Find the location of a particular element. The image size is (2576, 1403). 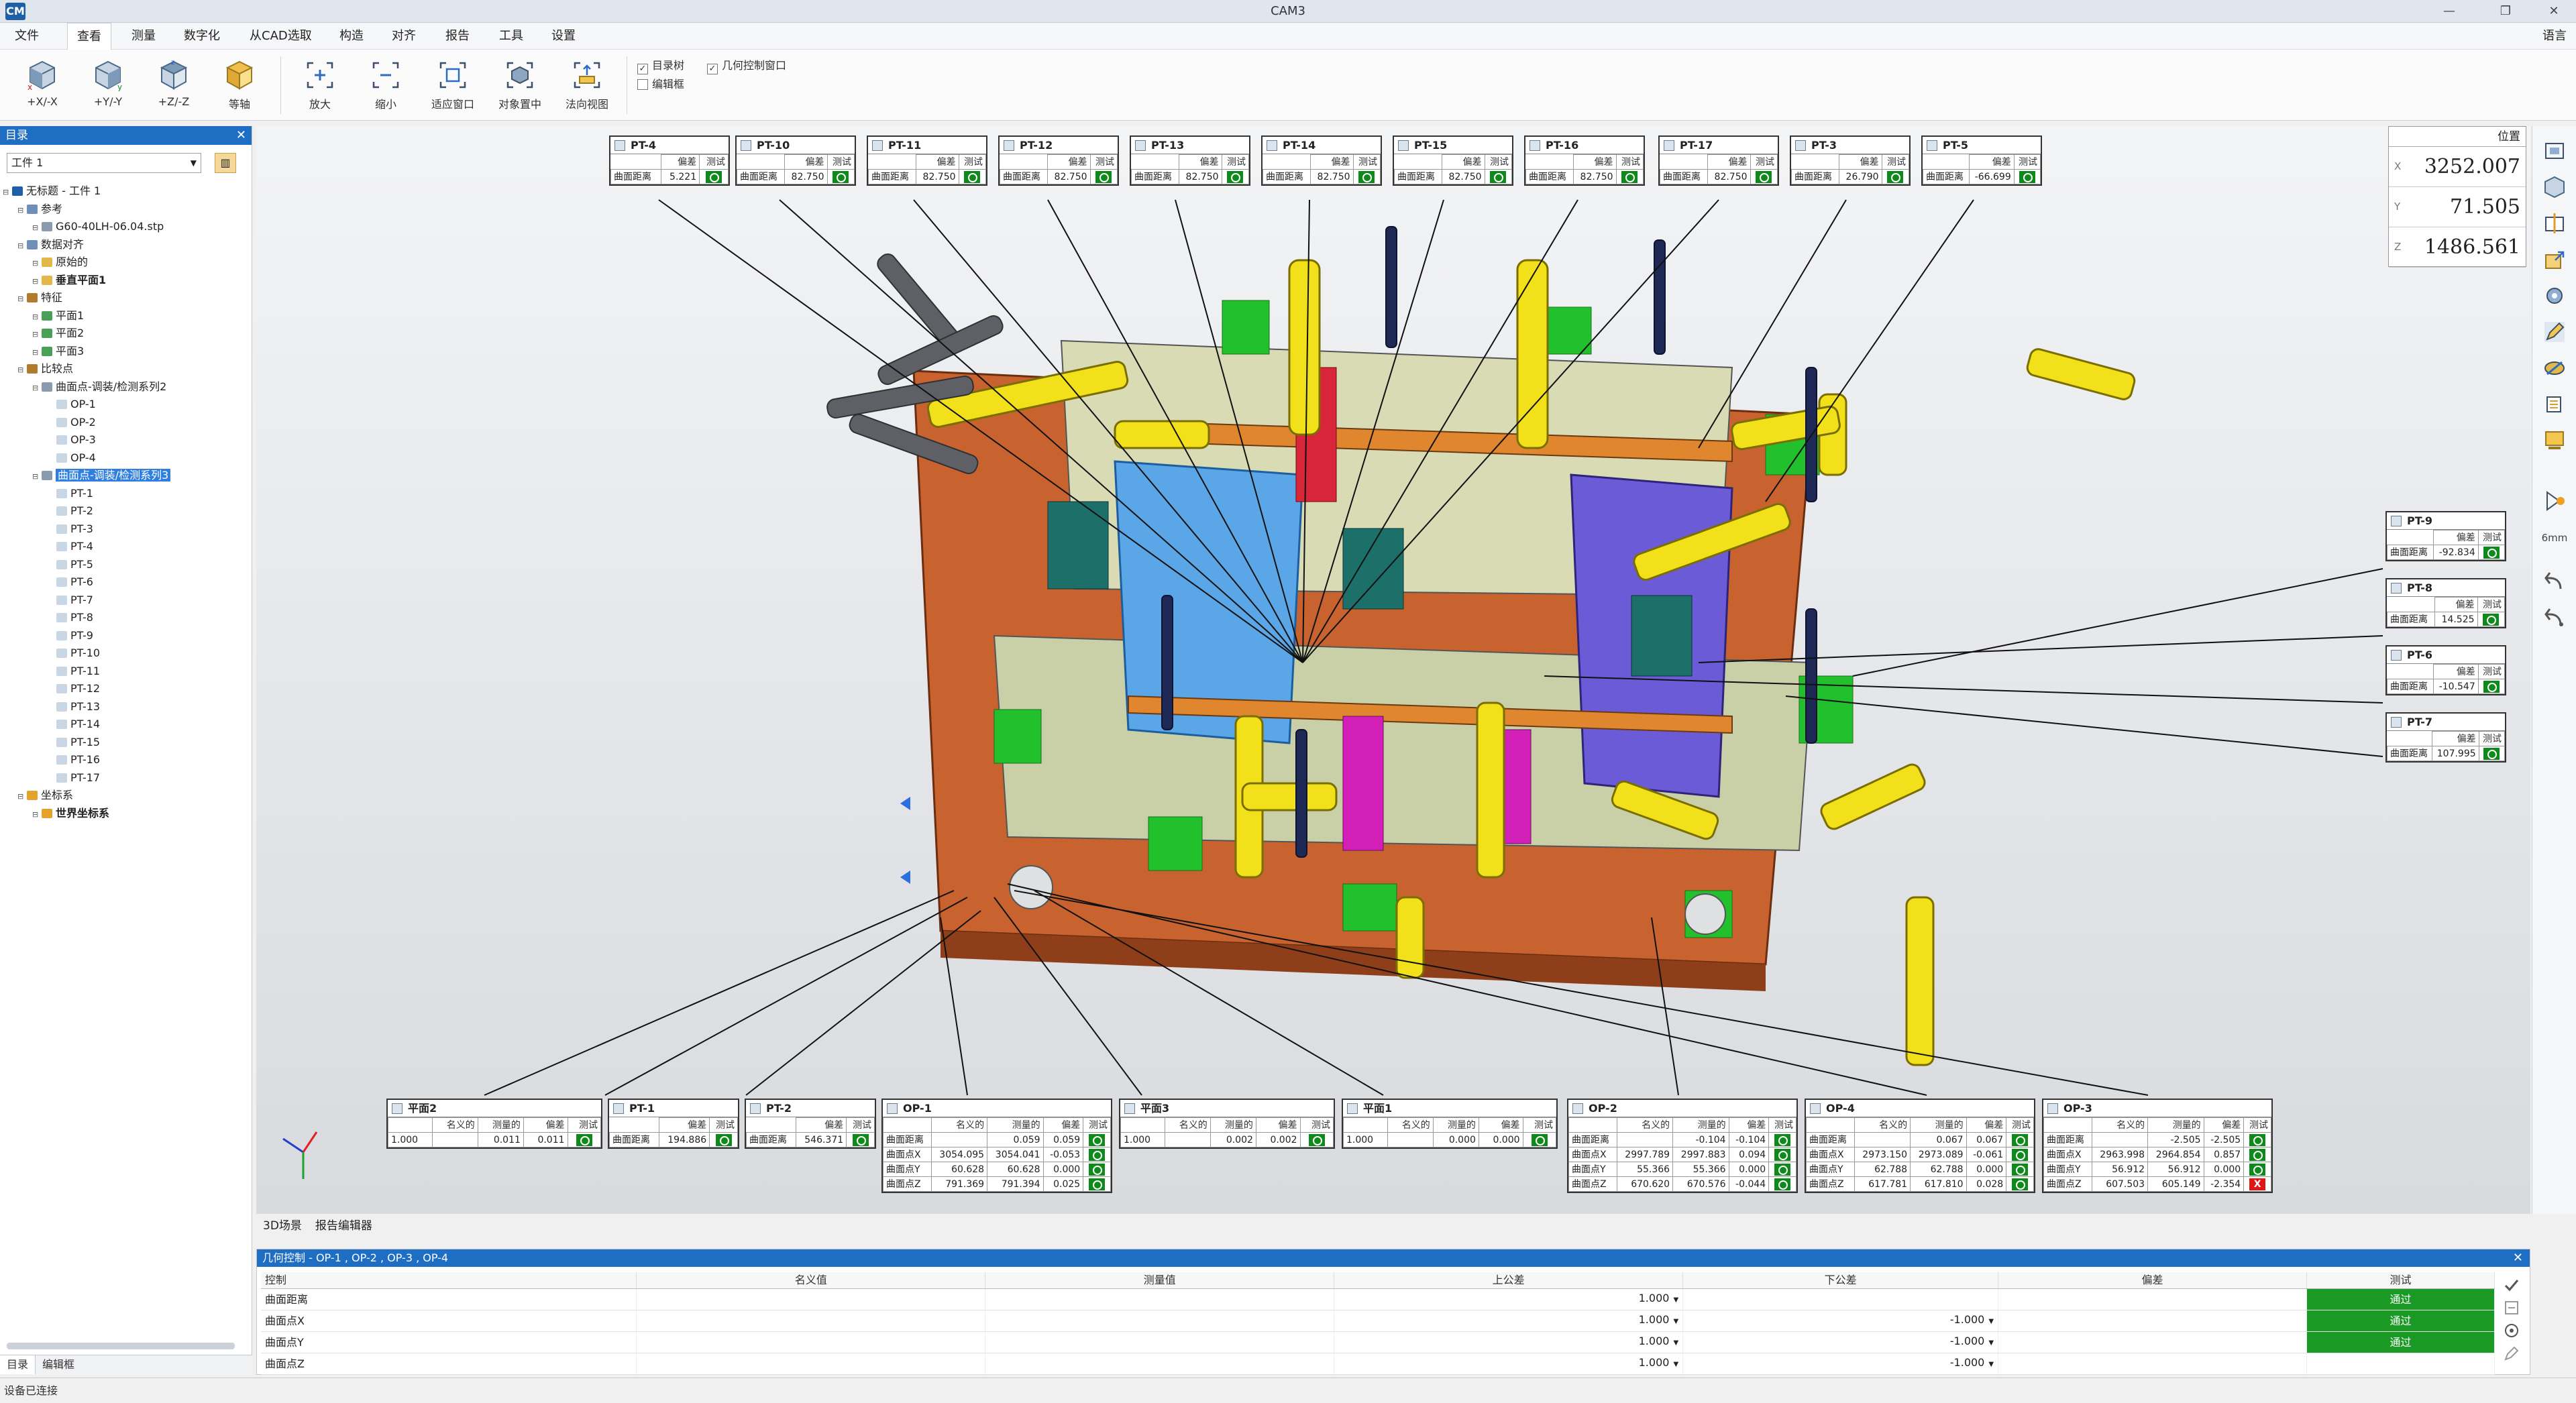

tab-edit-box: 编辑框 is located at coordinates (58, 1364).